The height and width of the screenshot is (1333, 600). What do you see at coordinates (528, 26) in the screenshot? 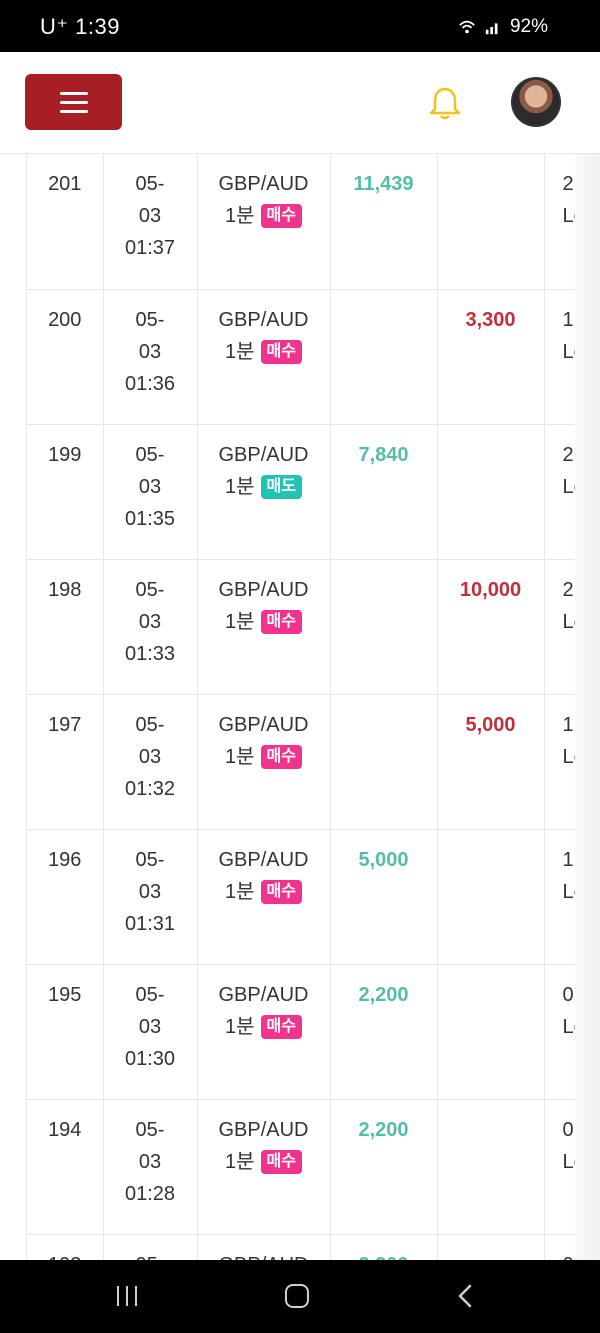
I see `battery-text: 92%` at bounding box center [528, 26].